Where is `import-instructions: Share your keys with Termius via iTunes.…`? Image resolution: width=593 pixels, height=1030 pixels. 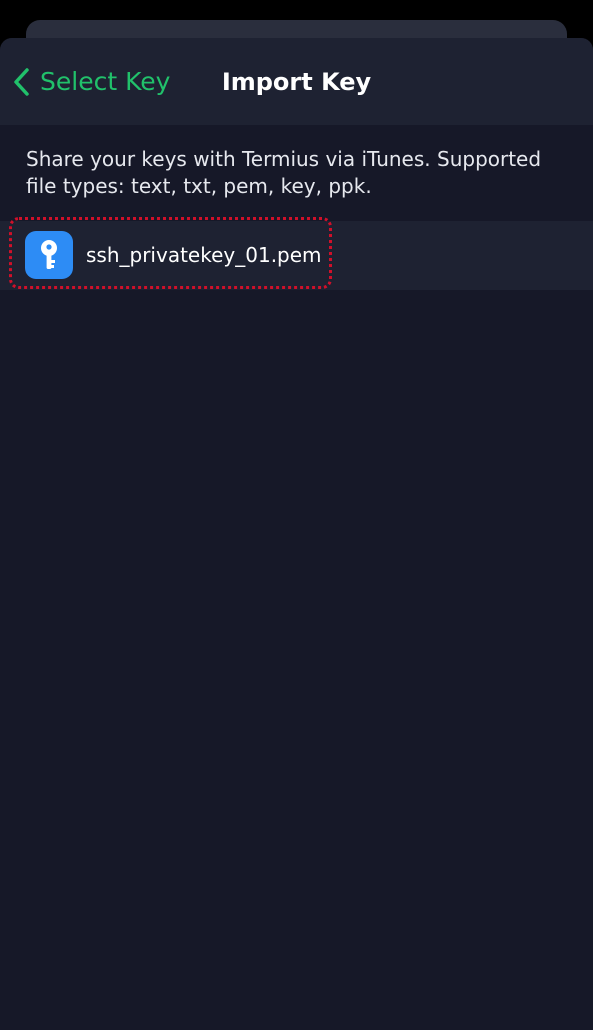 import-instructions: Share your keys with Termius via iTunes.… is located at coordinates (284, 172).